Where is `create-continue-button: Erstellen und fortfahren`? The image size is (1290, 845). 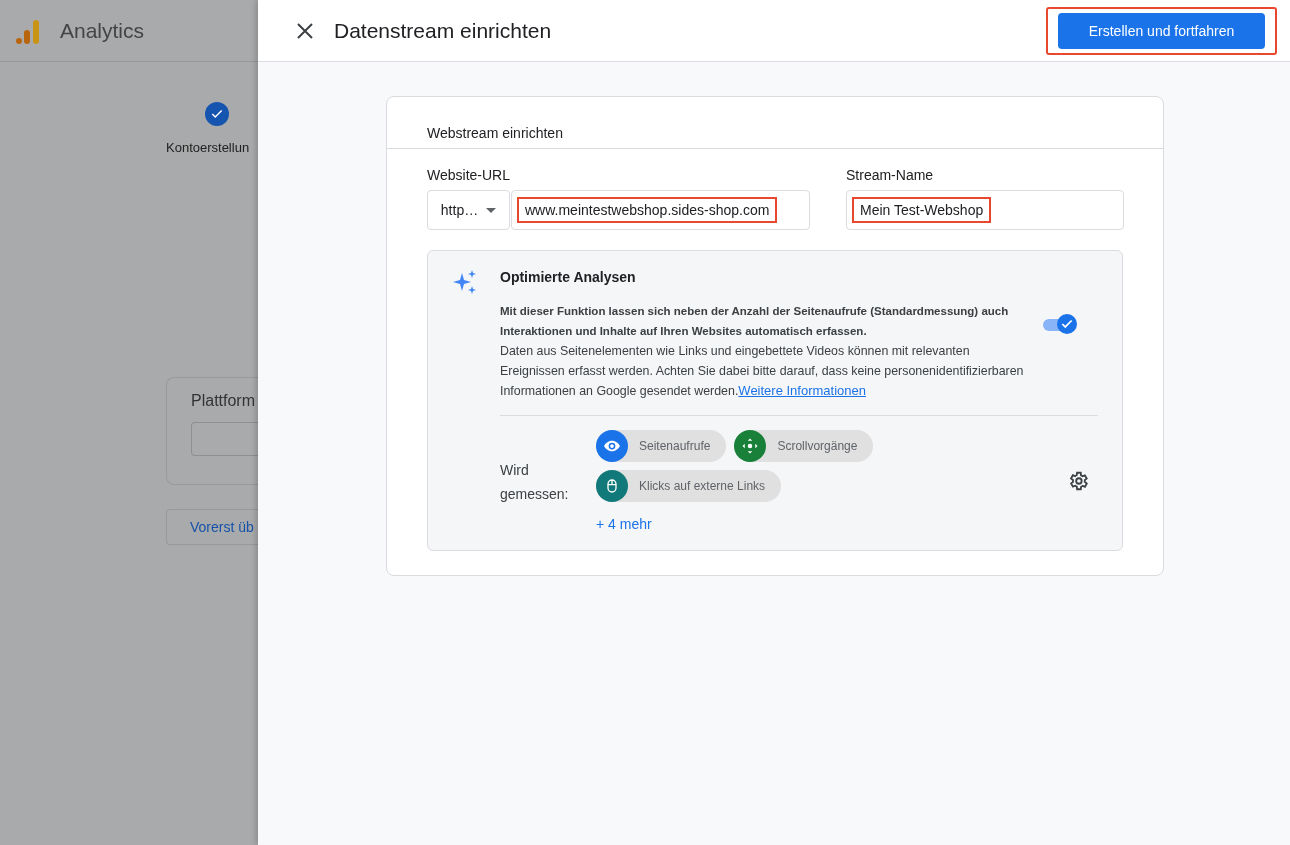 create-continue-button: Erstellen und fortfahren is located at coordinates (1161, 30).